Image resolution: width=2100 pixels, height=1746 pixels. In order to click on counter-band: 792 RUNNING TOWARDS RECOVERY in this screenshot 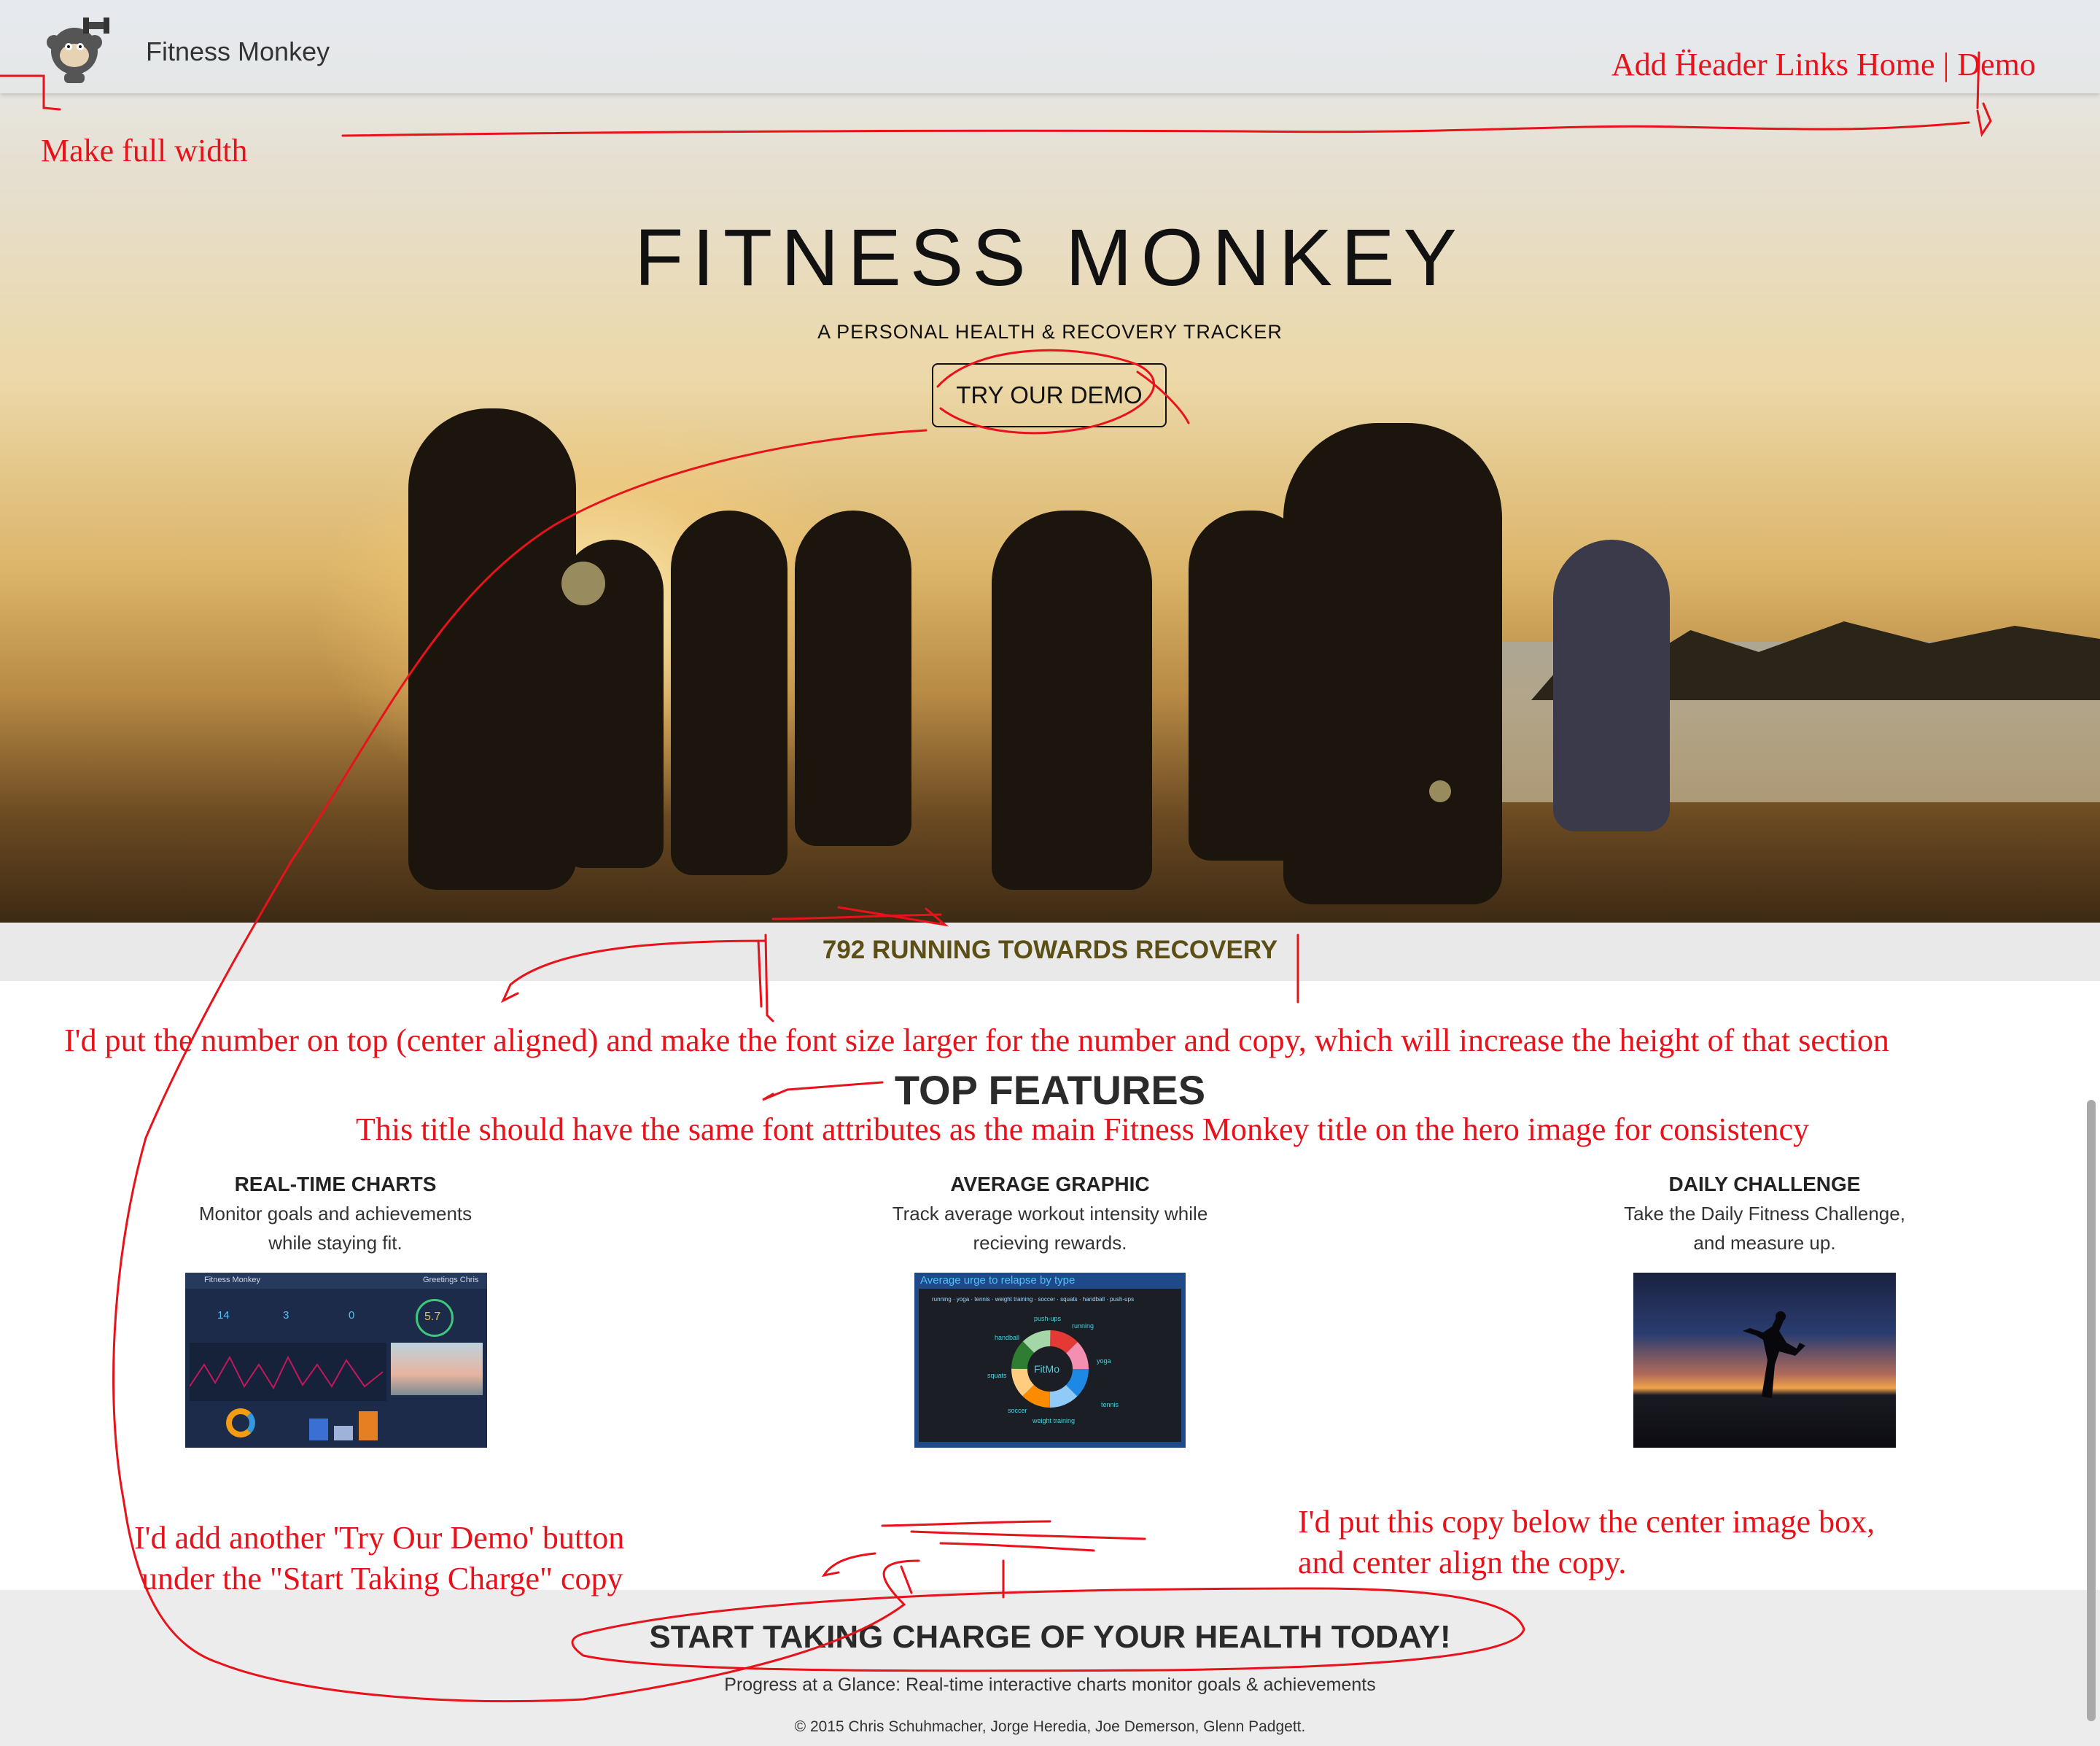, I will do `click(1050, 952)`.